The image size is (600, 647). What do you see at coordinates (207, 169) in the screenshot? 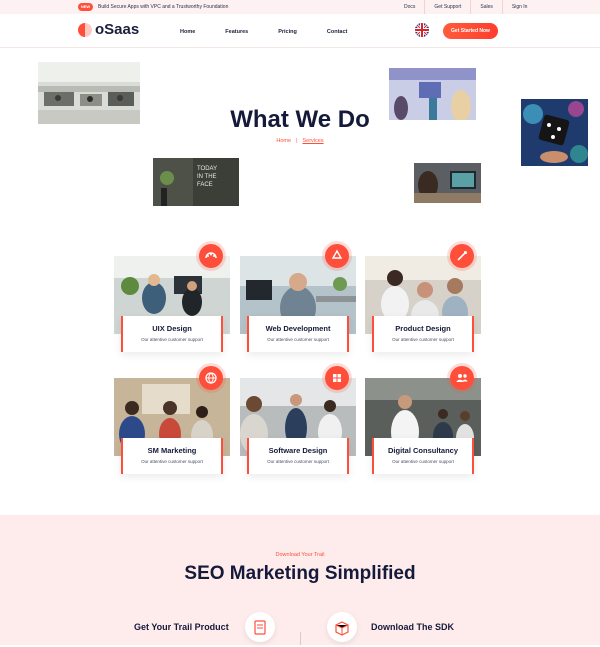
I see `svg-text: TODAY` at bounding box center [207, 169].